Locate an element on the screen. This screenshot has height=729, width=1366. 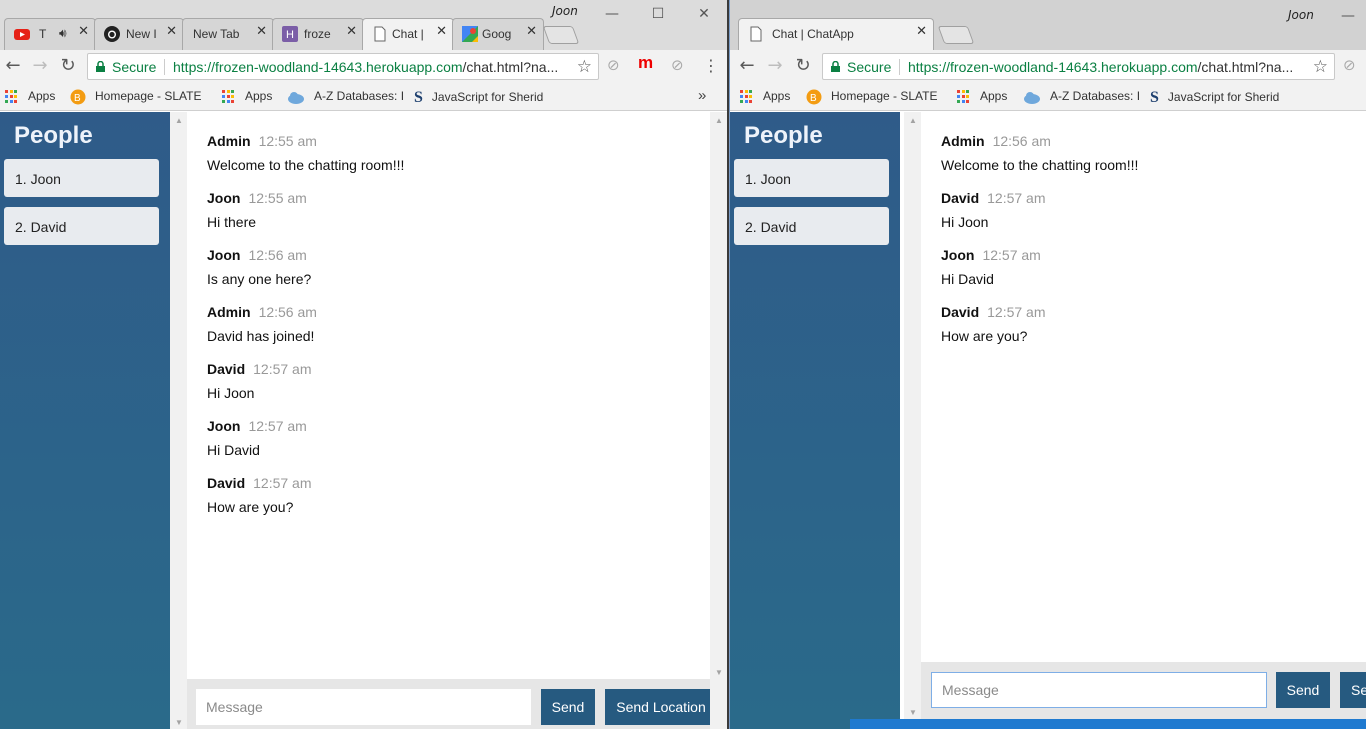
tab-google-maps: Goog ✕ is located at coordinates (498, 34).